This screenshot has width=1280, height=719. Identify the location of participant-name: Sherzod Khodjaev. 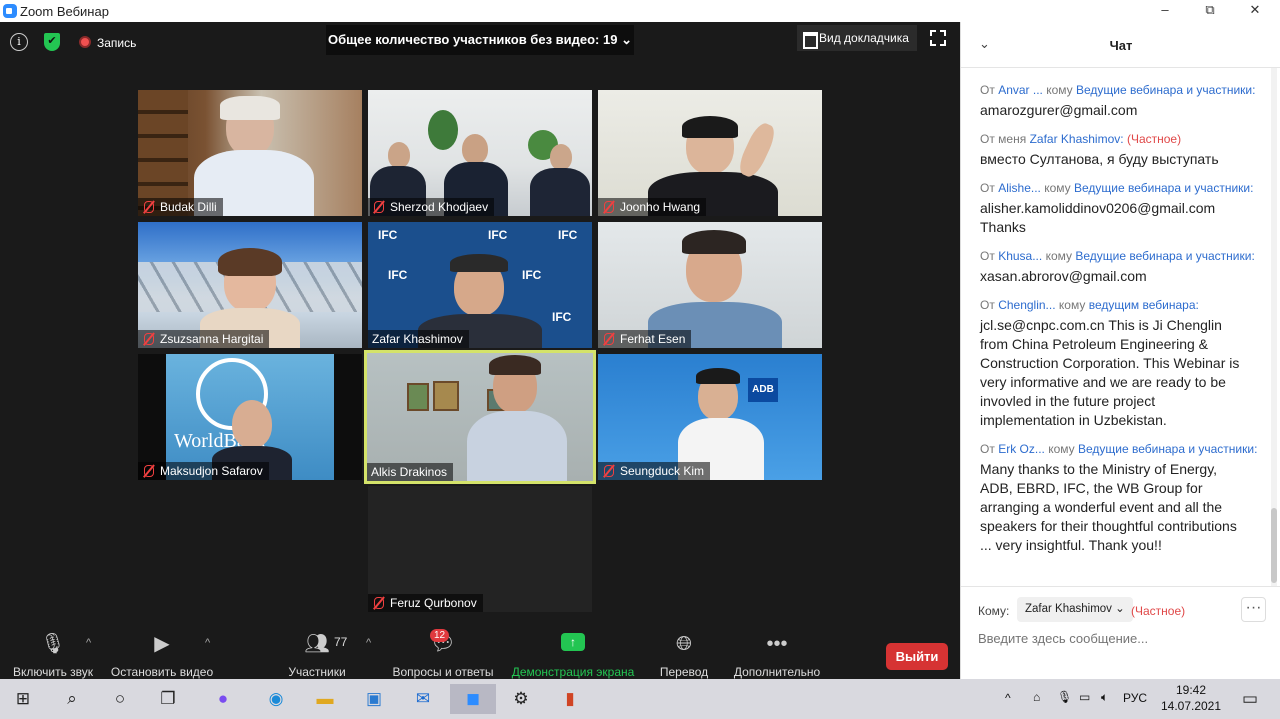
(431, 207).